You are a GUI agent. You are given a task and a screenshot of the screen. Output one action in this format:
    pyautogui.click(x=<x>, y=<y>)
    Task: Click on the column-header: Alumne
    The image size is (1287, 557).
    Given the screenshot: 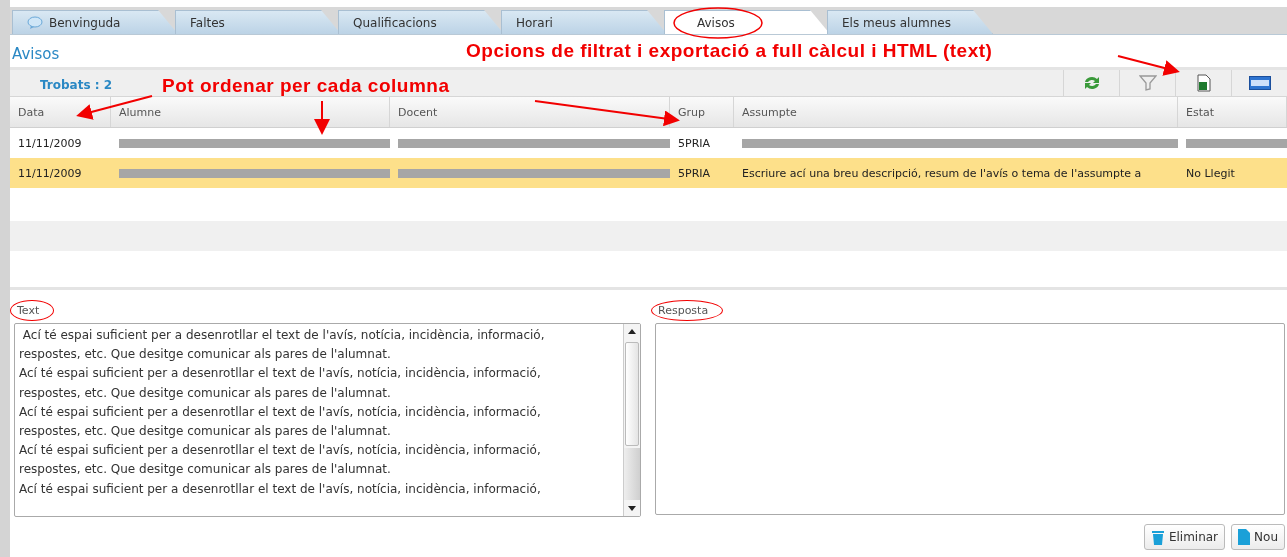 What is the action you would take?
    pyautogui.click(x=250, y=112)
    